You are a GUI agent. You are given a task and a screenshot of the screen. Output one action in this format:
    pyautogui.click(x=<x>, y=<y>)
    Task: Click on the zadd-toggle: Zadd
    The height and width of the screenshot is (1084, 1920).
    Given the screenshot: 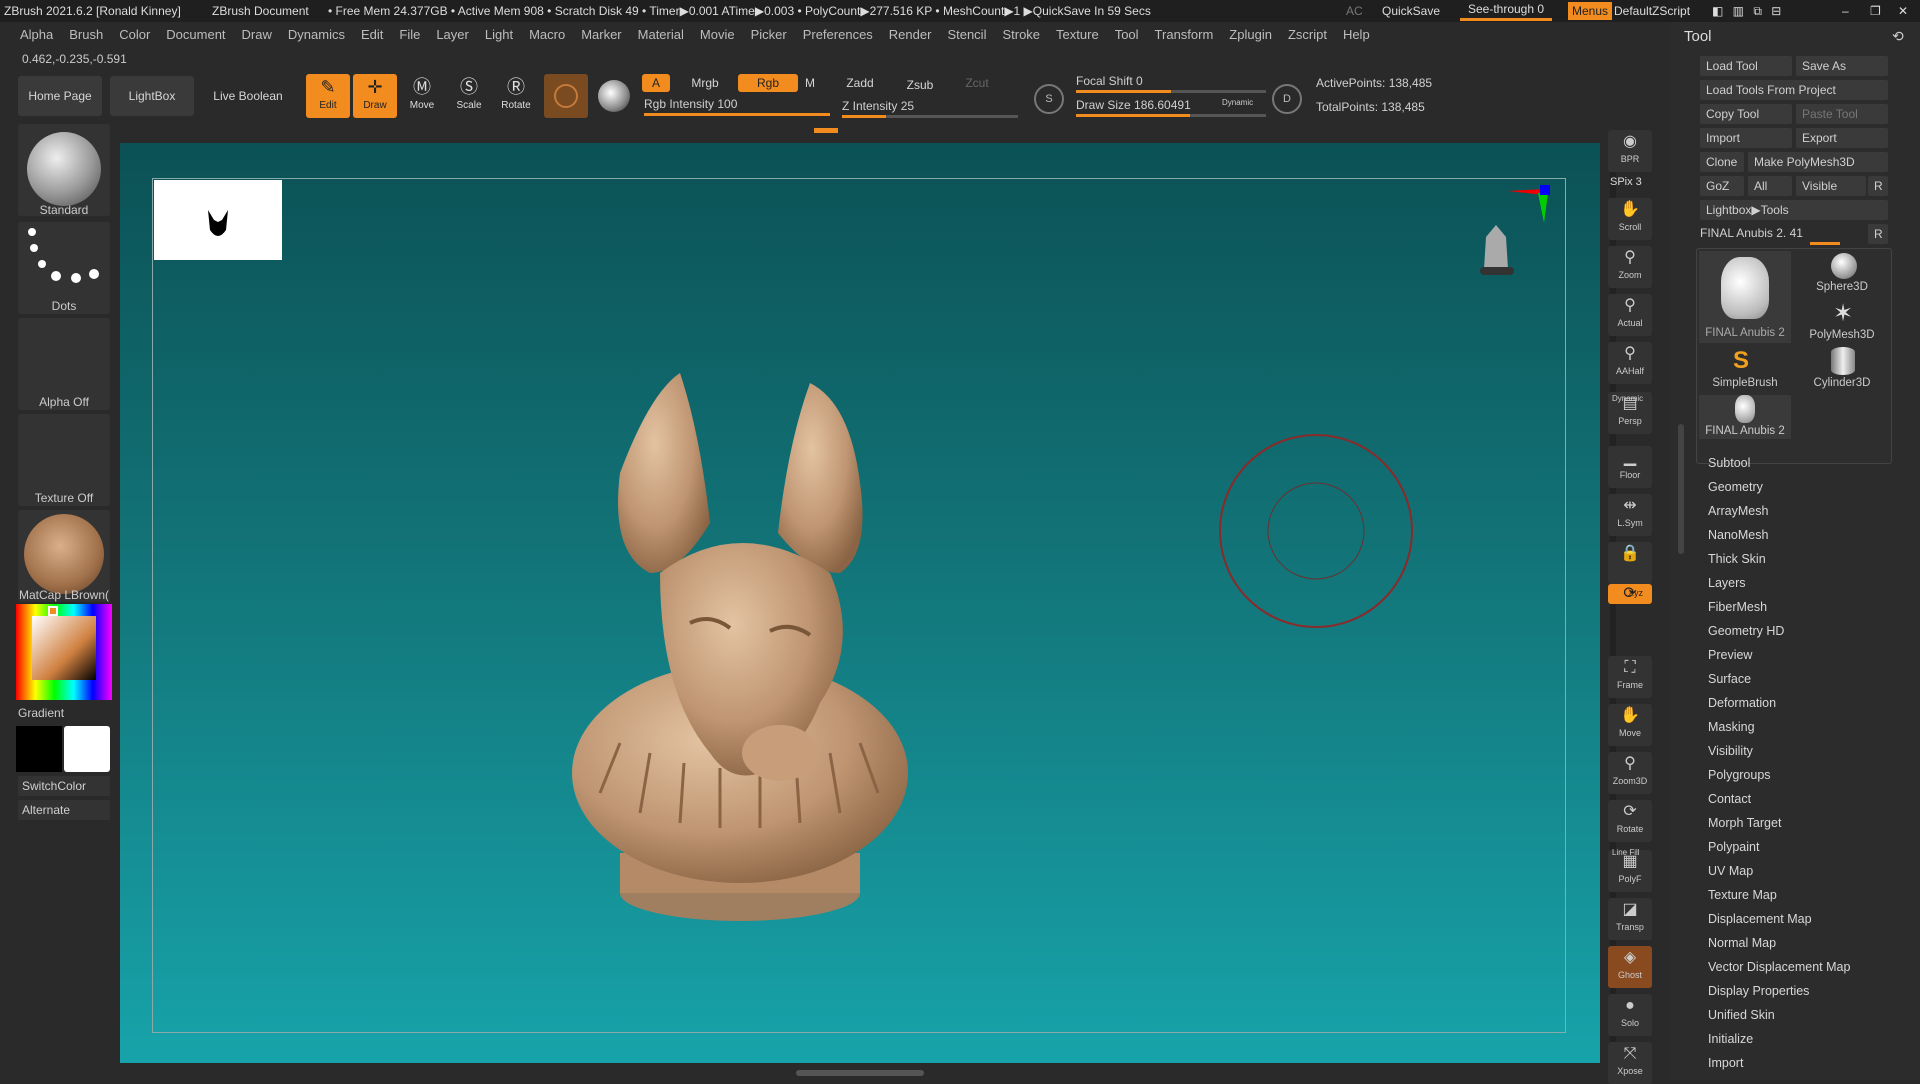 What is the action you would take?
    pyautogui.click(x=860, y=83)
    